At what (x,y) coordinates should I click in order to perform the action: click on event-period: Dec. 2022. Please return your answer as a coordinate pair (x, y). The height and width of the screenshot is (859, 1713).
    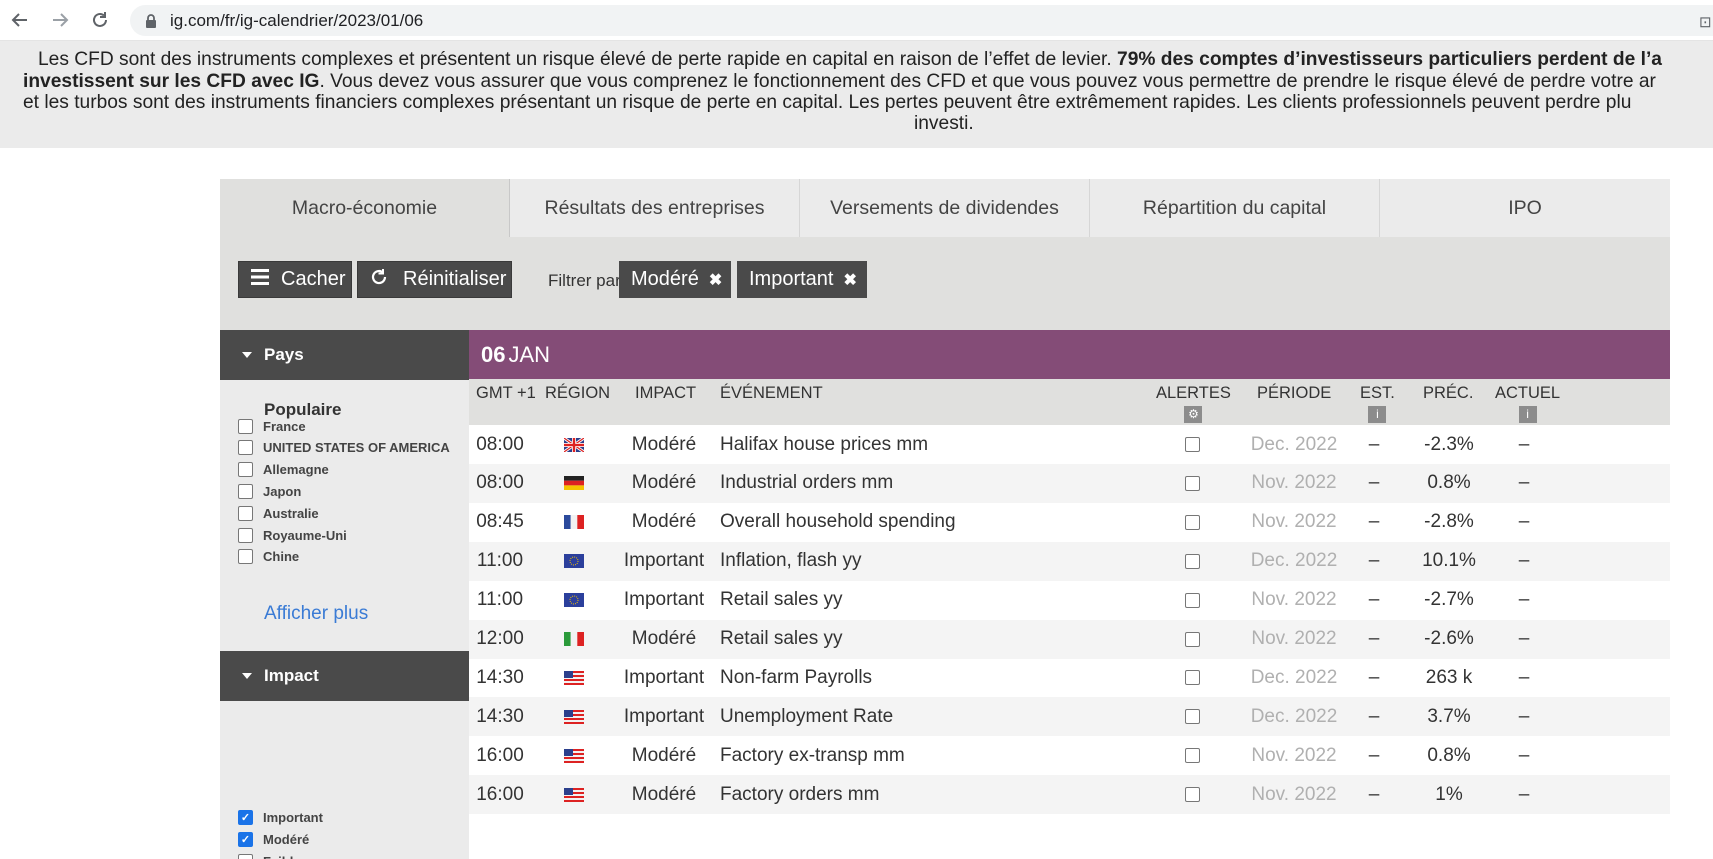
    Looking at the image, I should click on (1294, 444).